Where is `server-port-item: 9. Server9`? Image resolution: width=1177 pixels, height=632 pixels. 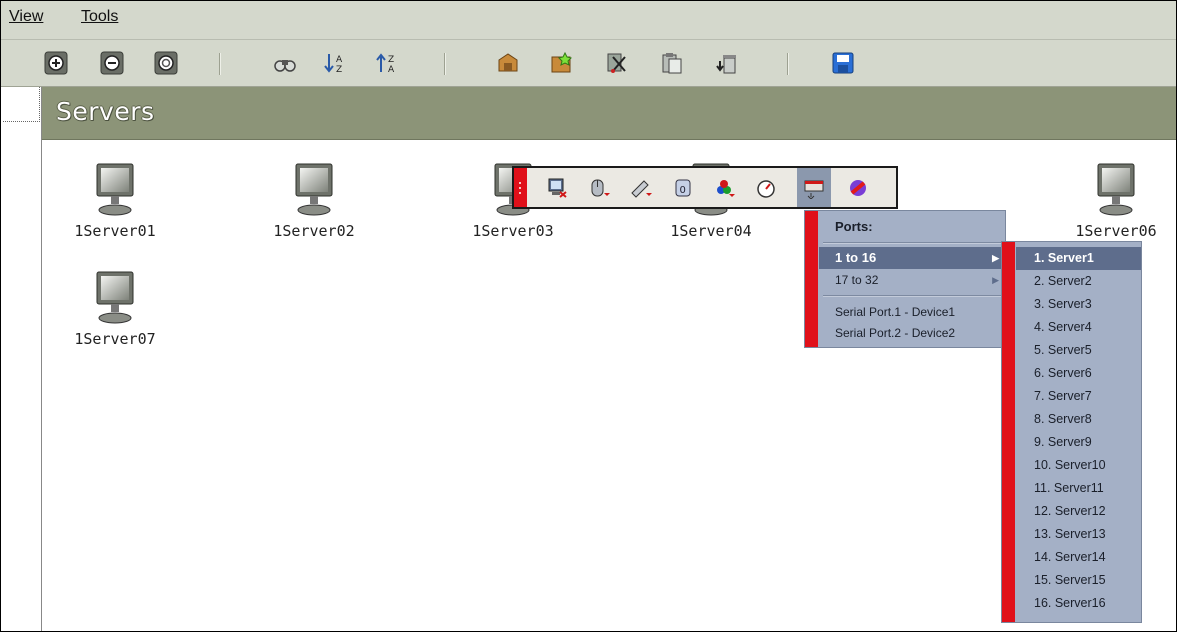 server-port-item: 9. Server9 is located at coordinates (1078, 442).